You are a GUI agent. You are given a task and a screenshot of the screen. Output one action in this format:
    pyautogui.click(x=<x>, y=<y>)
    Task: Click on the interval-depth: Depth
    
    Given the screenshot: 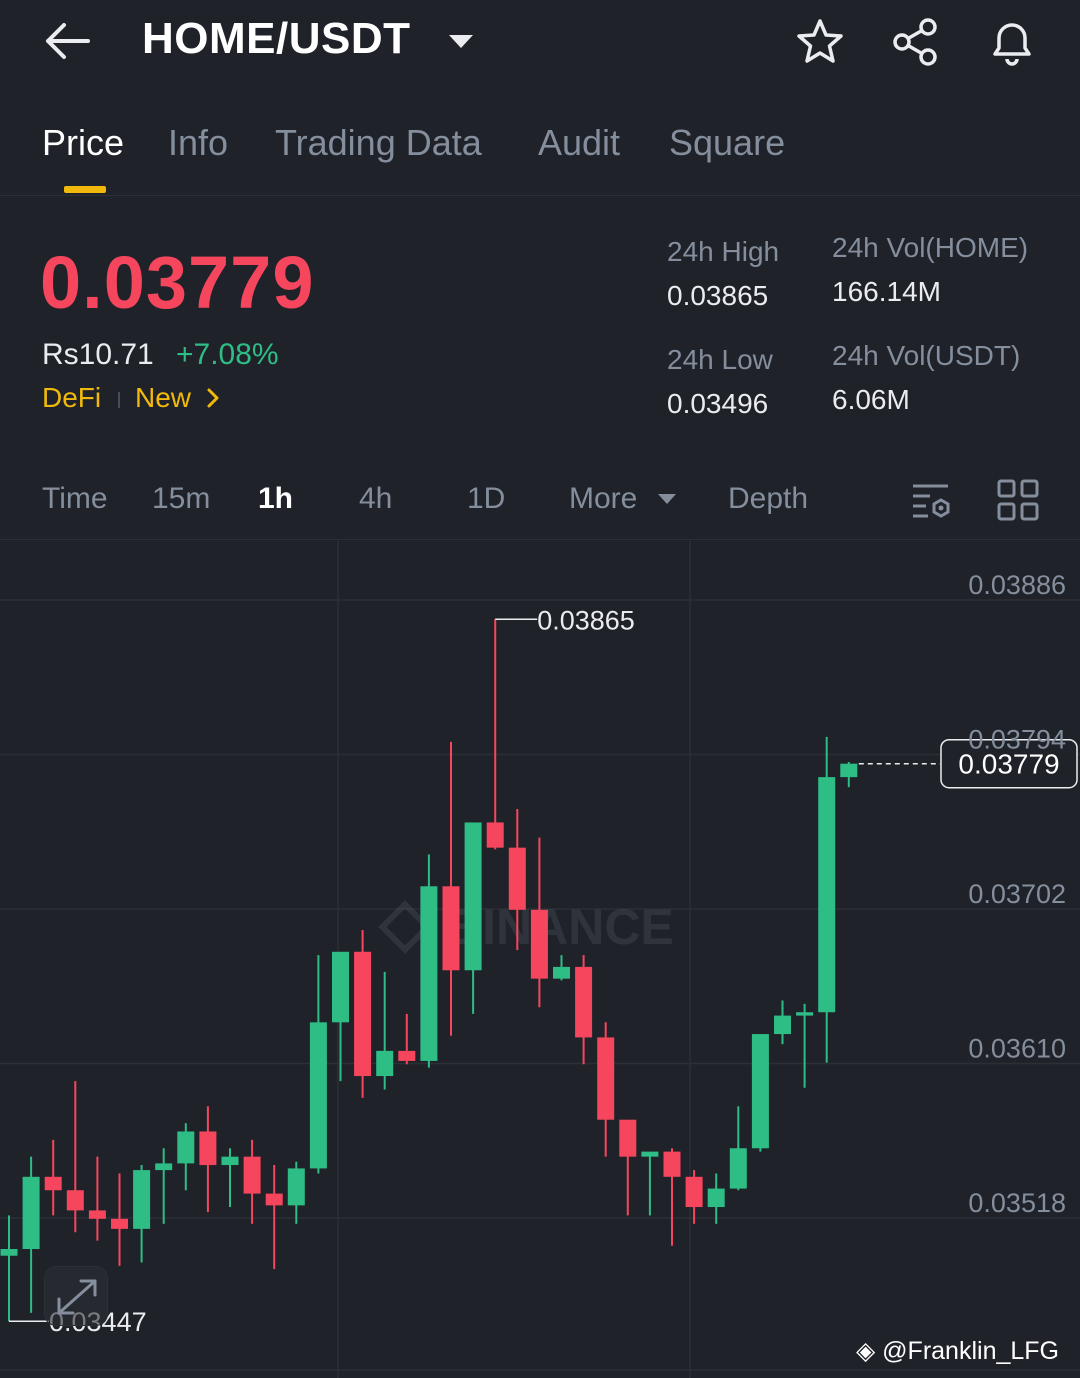 What is the action you would take?
    pyautogui.click(x=768, y=499)
    